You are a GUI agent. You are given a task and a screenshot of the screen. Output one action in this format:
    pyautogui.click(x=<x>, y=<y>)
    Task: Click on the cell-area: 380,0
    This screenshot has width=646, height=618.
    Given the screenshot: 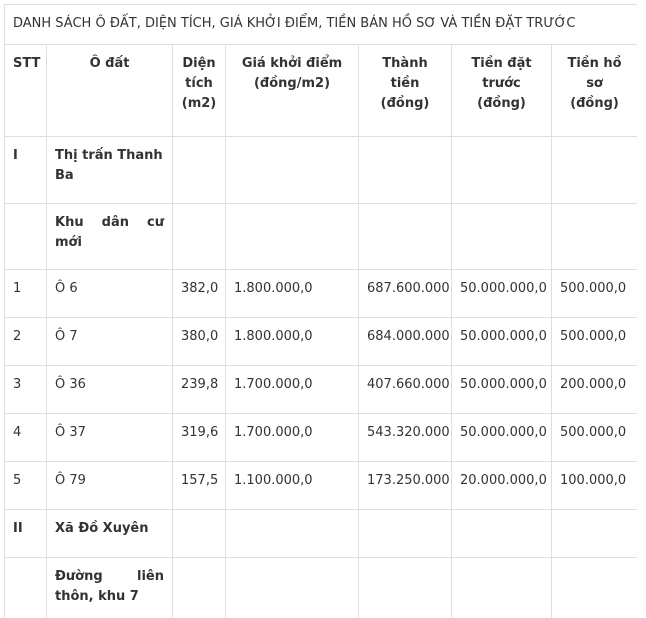 What is the action you would take?
    pyautogui.click(x=199, y=341)
    